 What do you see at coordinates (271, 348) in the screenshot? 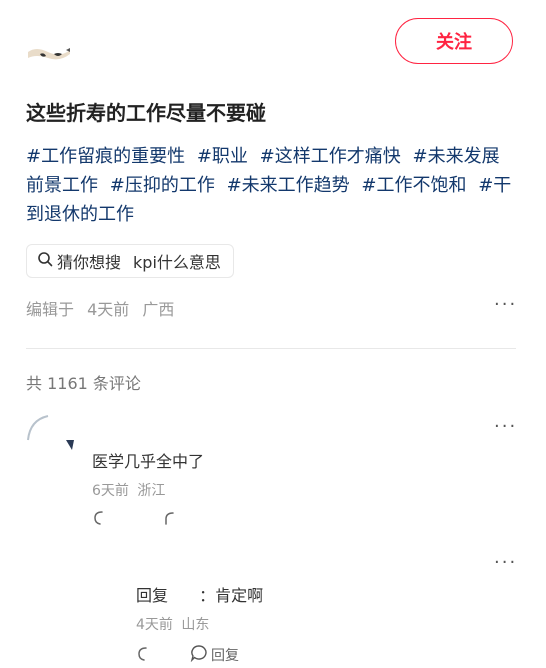
I see `divider` at bounding box center [271, 348].